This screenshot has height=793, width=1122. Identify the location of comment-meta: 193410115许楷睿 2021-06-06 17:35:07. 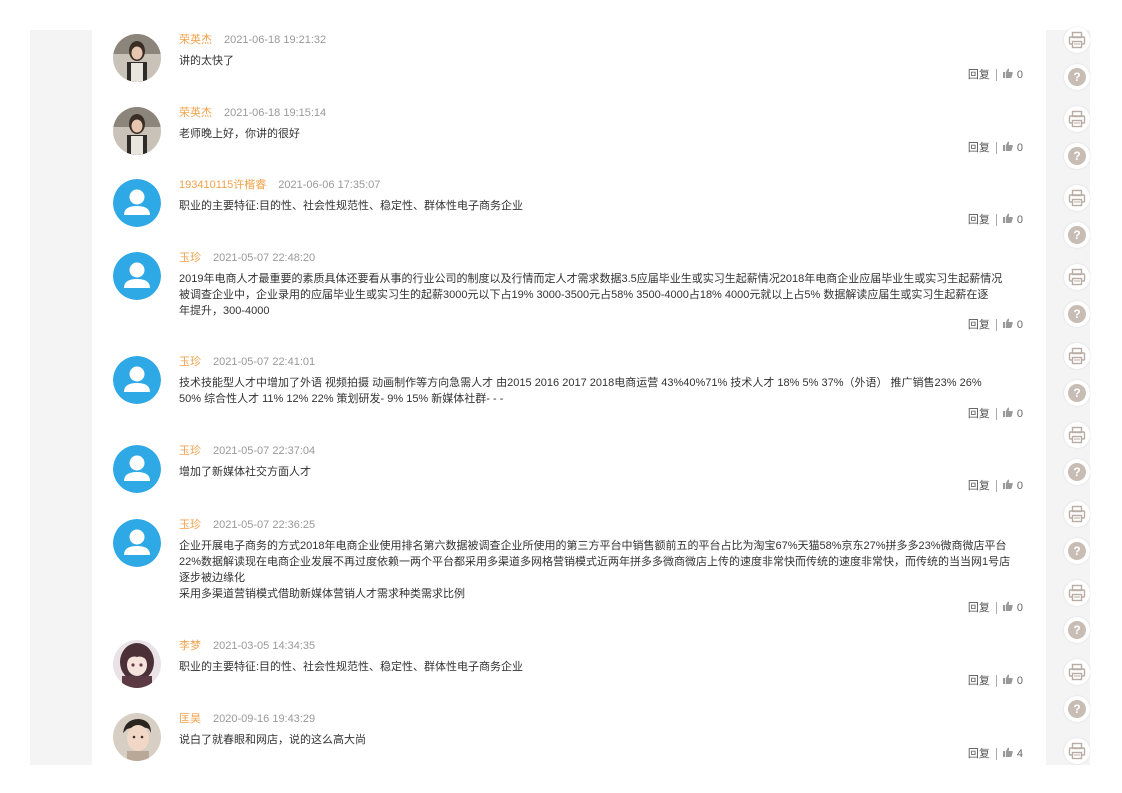
(279, 185).